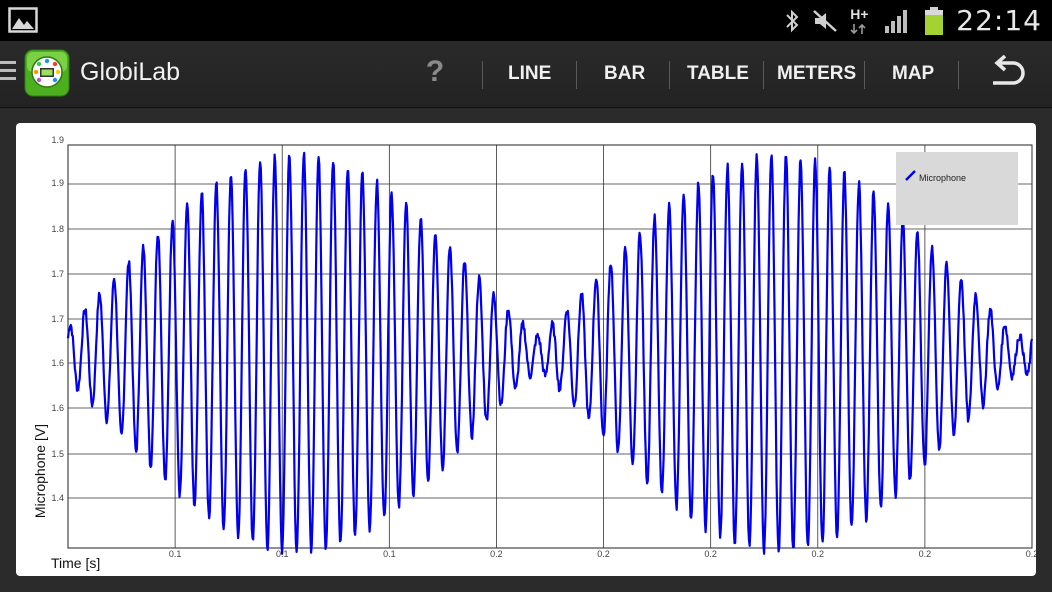 Image resolution: width=1052 pixels, height=592 pixels. Describe the element at coordinates (526, 20) in the screenshot. I see `status-bar: H+ 22:14` at that location.